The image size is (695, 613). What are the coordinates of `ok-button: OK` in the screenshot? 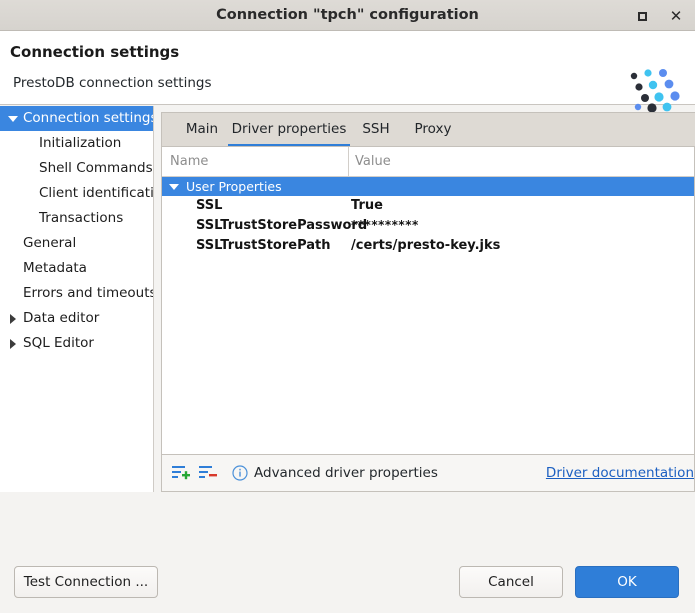 It's located at (627, 582).